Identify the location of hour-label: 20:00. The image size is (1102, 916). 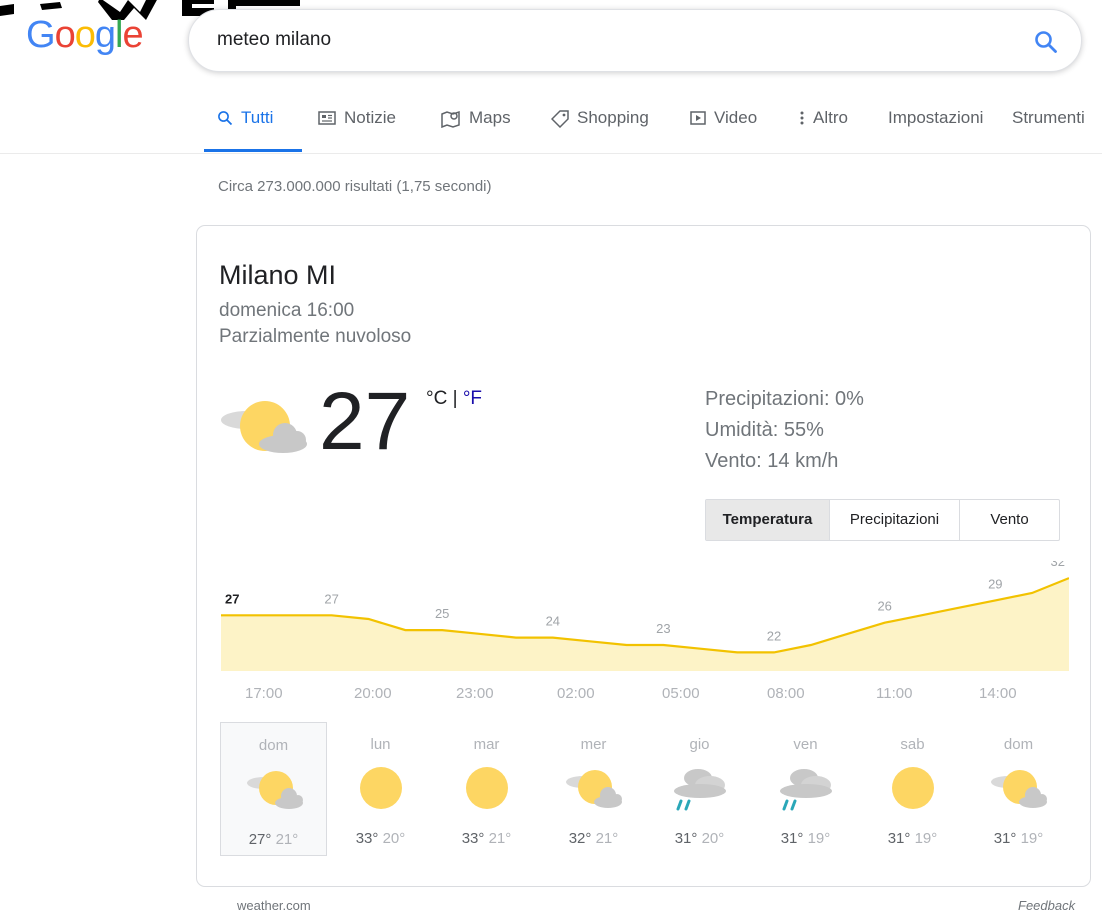
(373, 693).